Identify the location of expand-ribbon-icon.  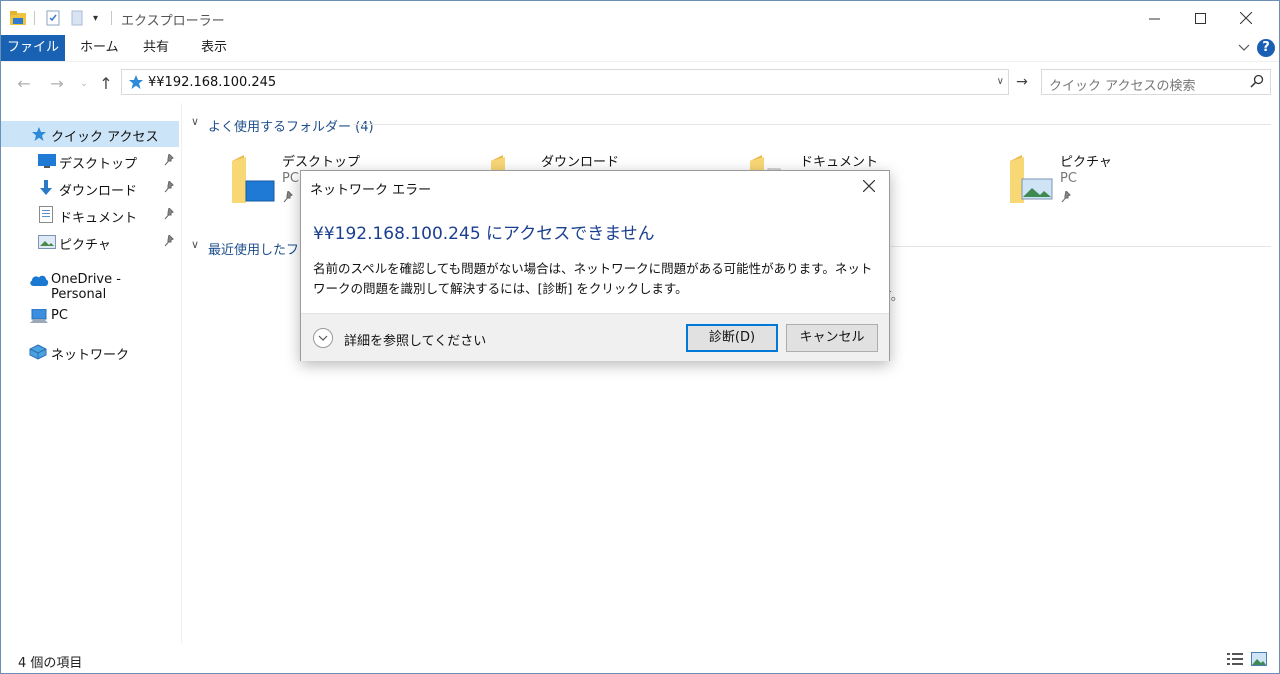
(1244, 47).